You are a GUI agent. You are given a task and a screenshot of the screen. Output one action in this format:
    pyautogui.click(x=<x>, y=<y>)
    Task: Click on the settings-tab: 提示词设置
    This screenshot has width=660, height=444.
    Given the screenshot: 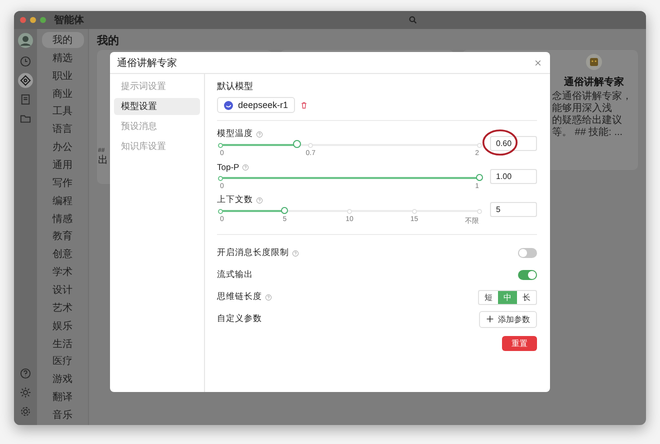 What is the action you would take?
    pyautogui.click(x=157, y=86)
    